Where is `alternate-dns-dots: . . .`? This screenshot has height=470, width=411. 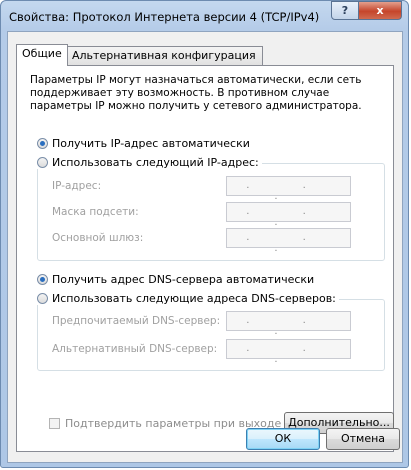
alternate-dns-dots: . . . is located at coordinates (288, 354).